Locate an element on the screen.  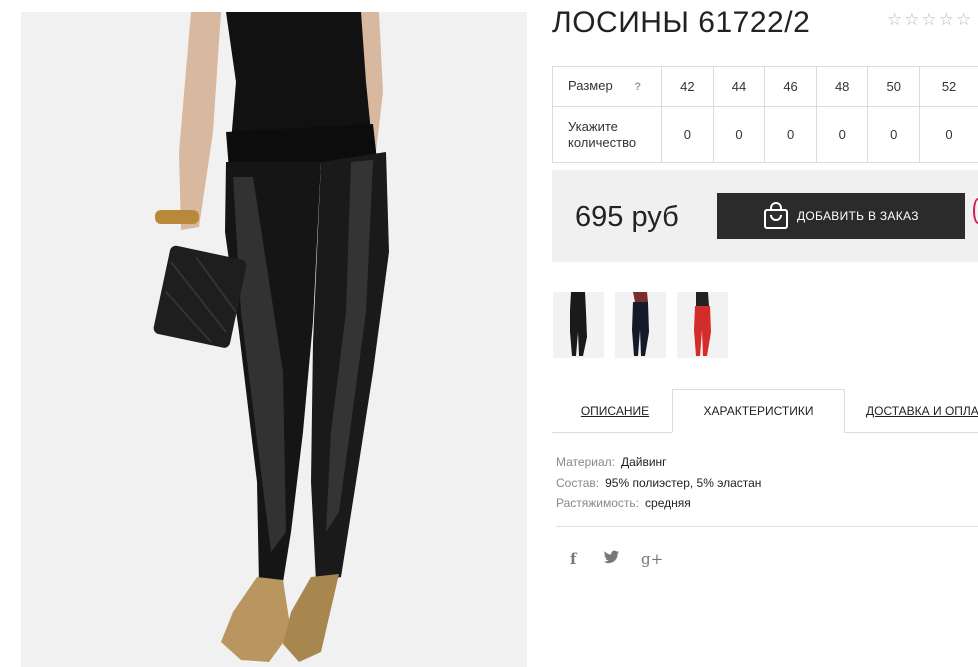
twitter-icon is located at coordinates (611, 559).